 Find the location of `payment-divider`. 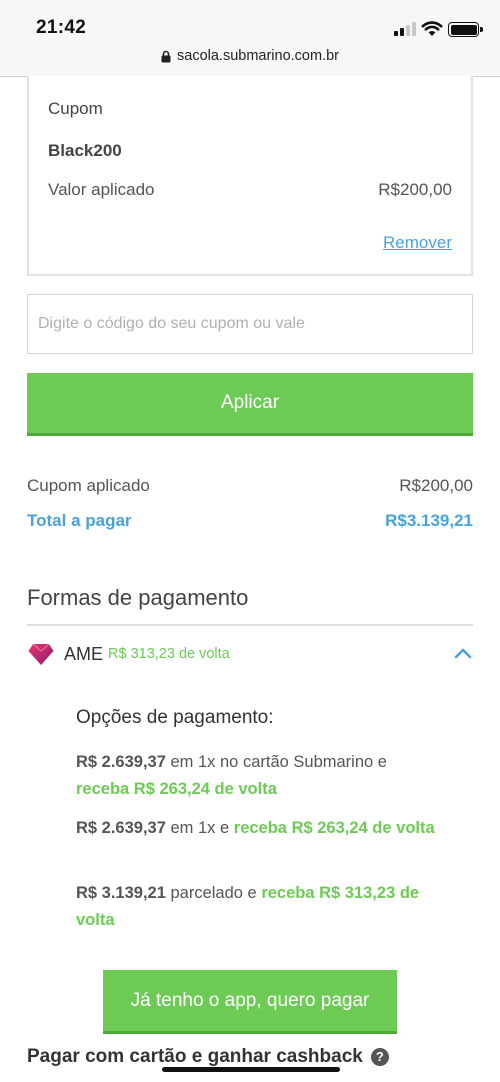

payment-divider is located at coordinates (250, 625).